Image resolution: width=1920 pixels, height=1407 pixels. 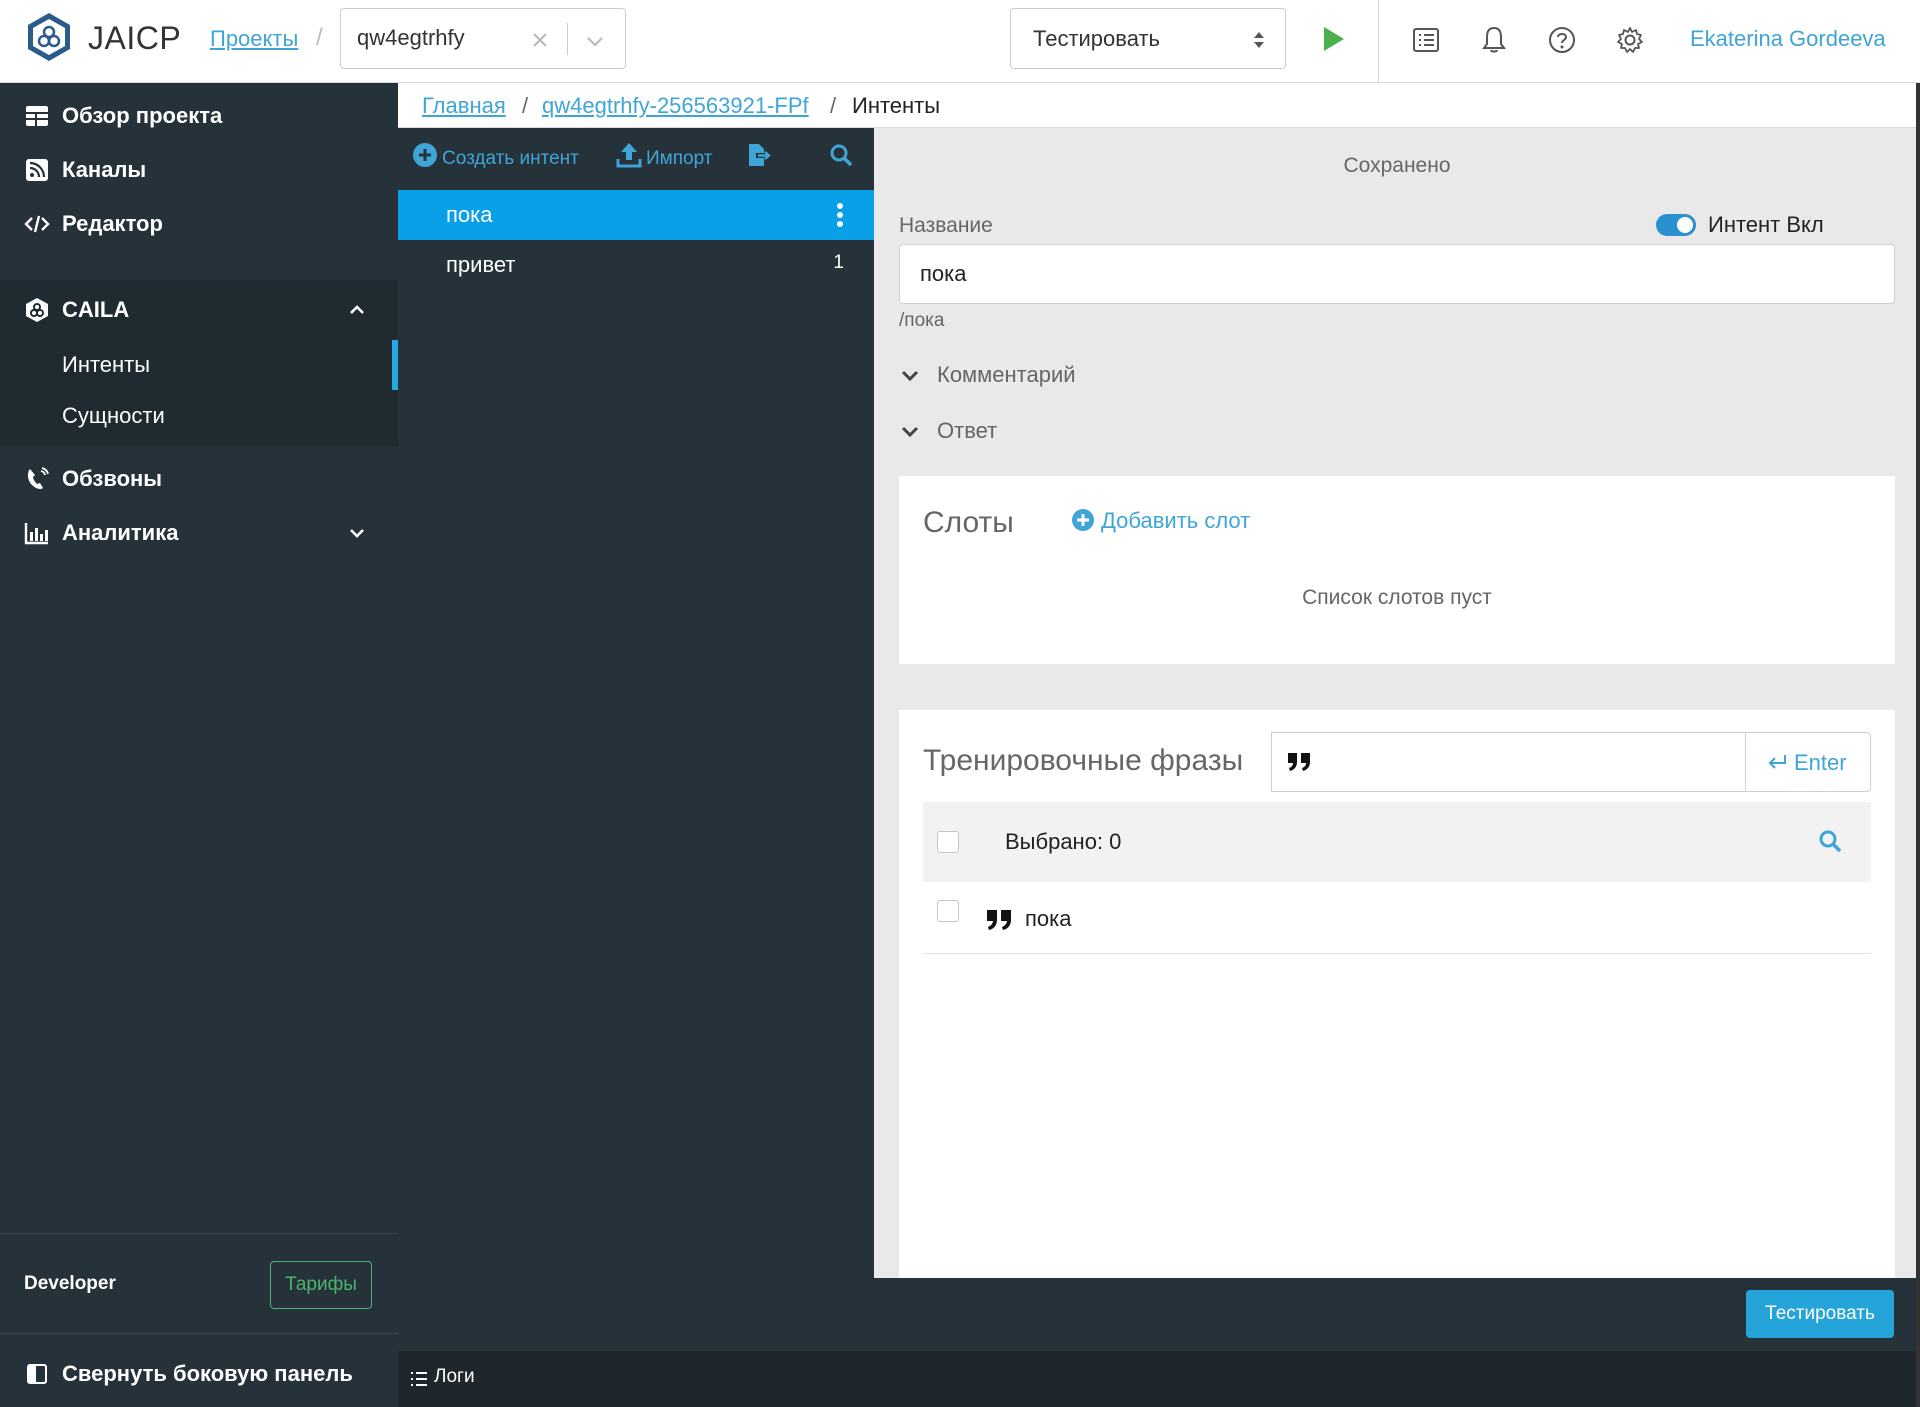 What do you see at coordinates (113, 415) in the screenshot?
I see `sidebar-subitem-label: Сущности` at bounding box center [113, 415].